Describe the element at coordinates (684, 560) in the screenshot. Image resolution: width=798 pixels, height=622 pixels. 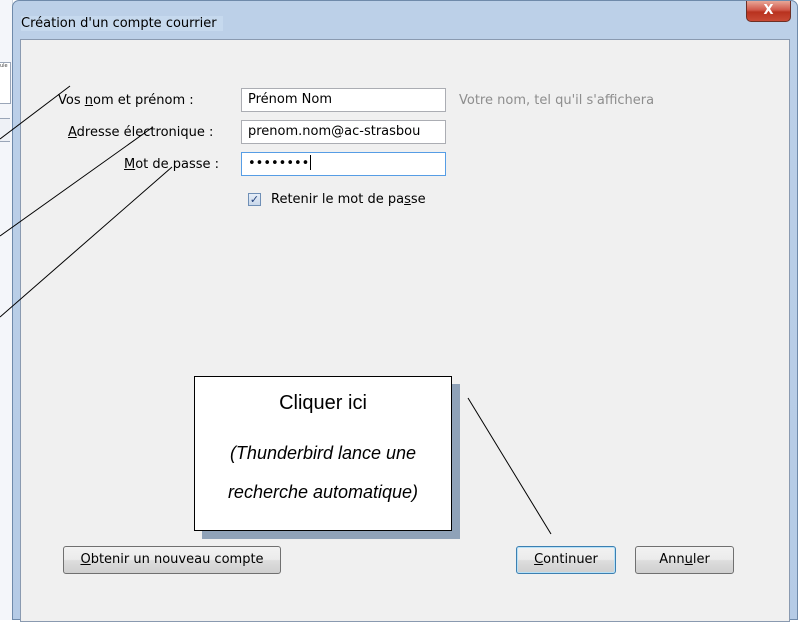
I see `cancel-button: Annuler` at that location.